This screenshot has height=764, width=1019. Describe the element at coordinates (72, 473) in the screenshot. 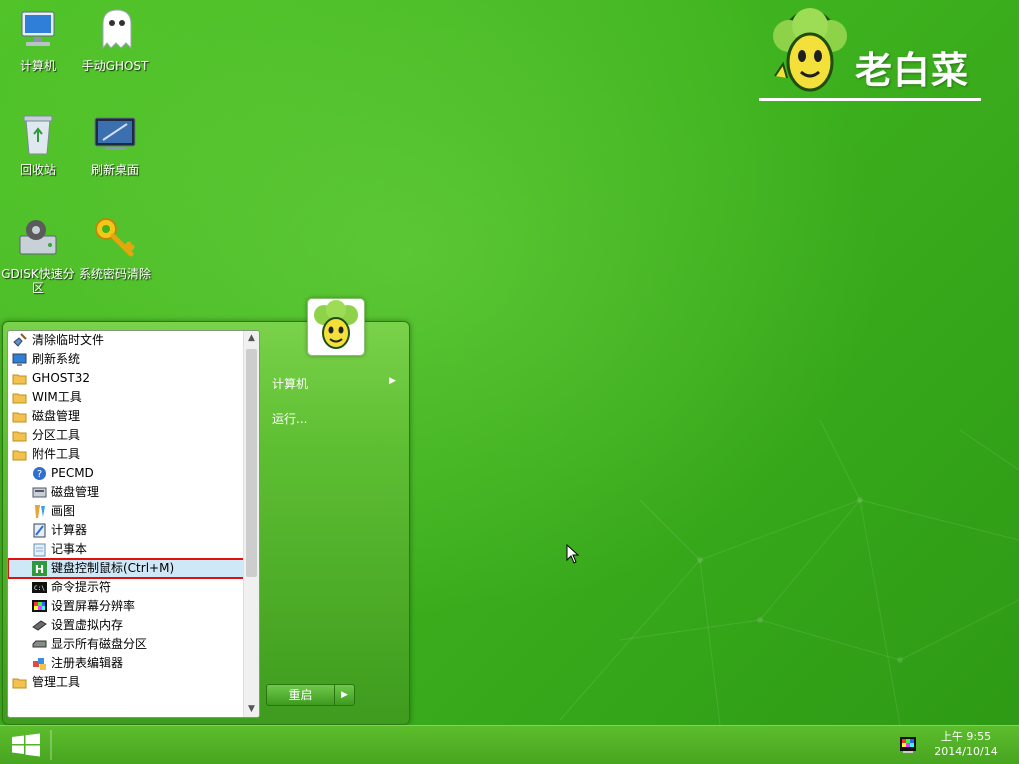

I see `list-item-label: PECMD` at that location.